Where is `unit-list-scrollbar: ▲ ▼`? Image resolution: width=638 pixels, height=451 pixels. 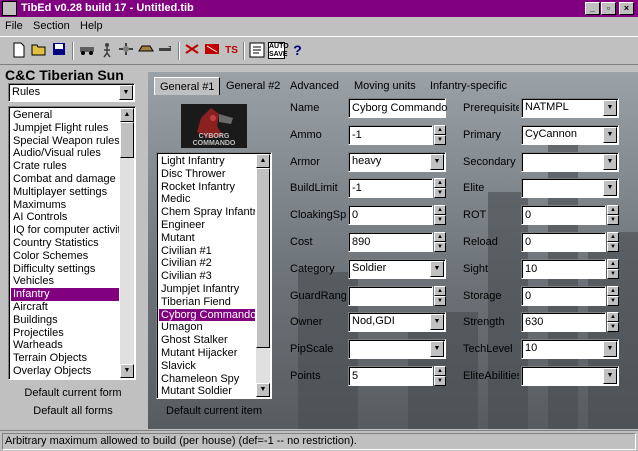 unit-list-scrollbar: ▲ ▼ is located at coordinates (263, 275).